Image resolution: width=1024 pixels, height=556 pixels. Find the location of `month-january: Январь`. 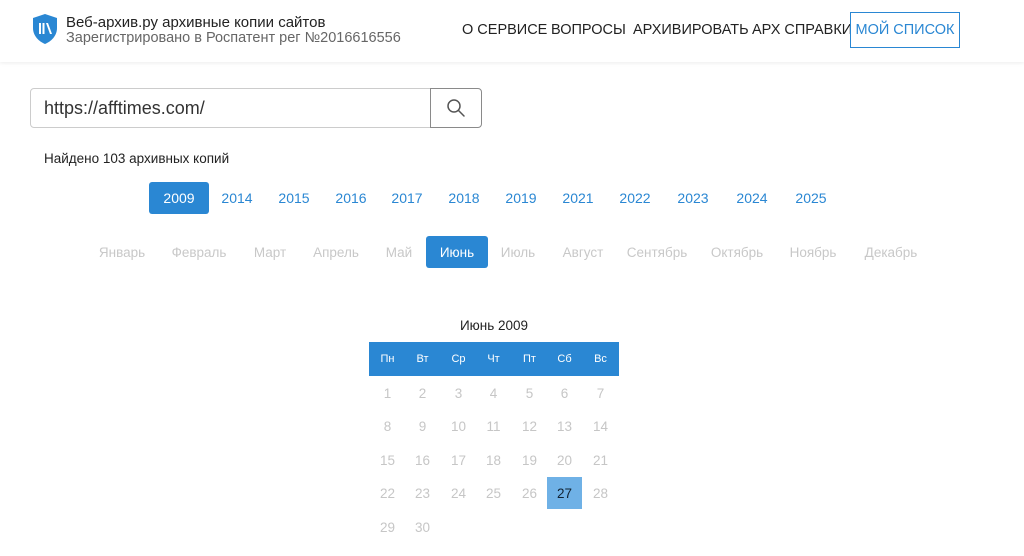

month-january: Январь is located at coordinates (122, 252).